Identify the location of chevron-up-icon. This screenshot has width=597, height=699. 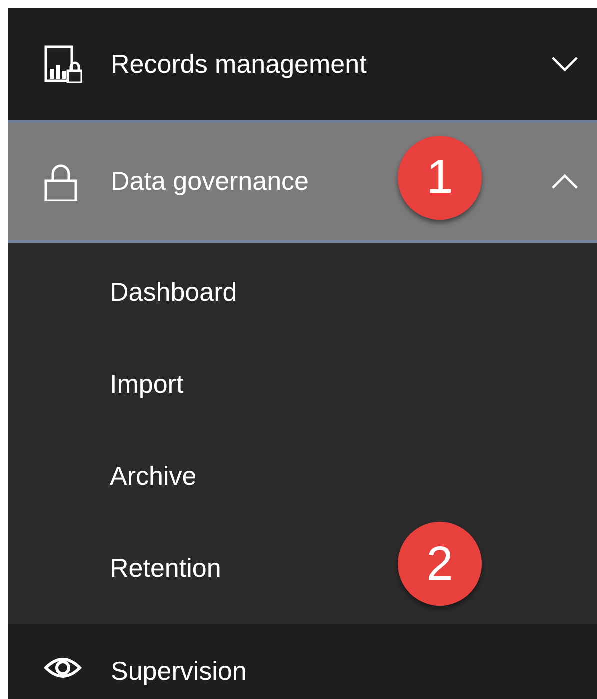
(565, 181).